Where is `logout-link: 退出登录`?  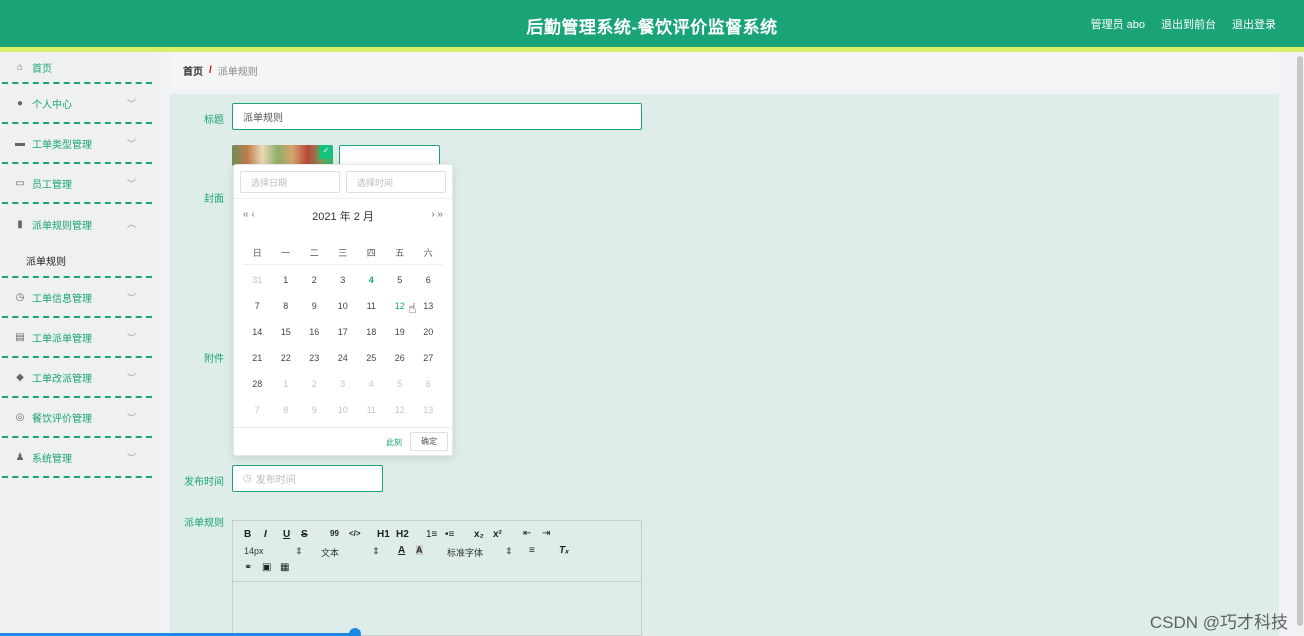 logout-link: 退出登录 is located at coordinates (1254, 24).